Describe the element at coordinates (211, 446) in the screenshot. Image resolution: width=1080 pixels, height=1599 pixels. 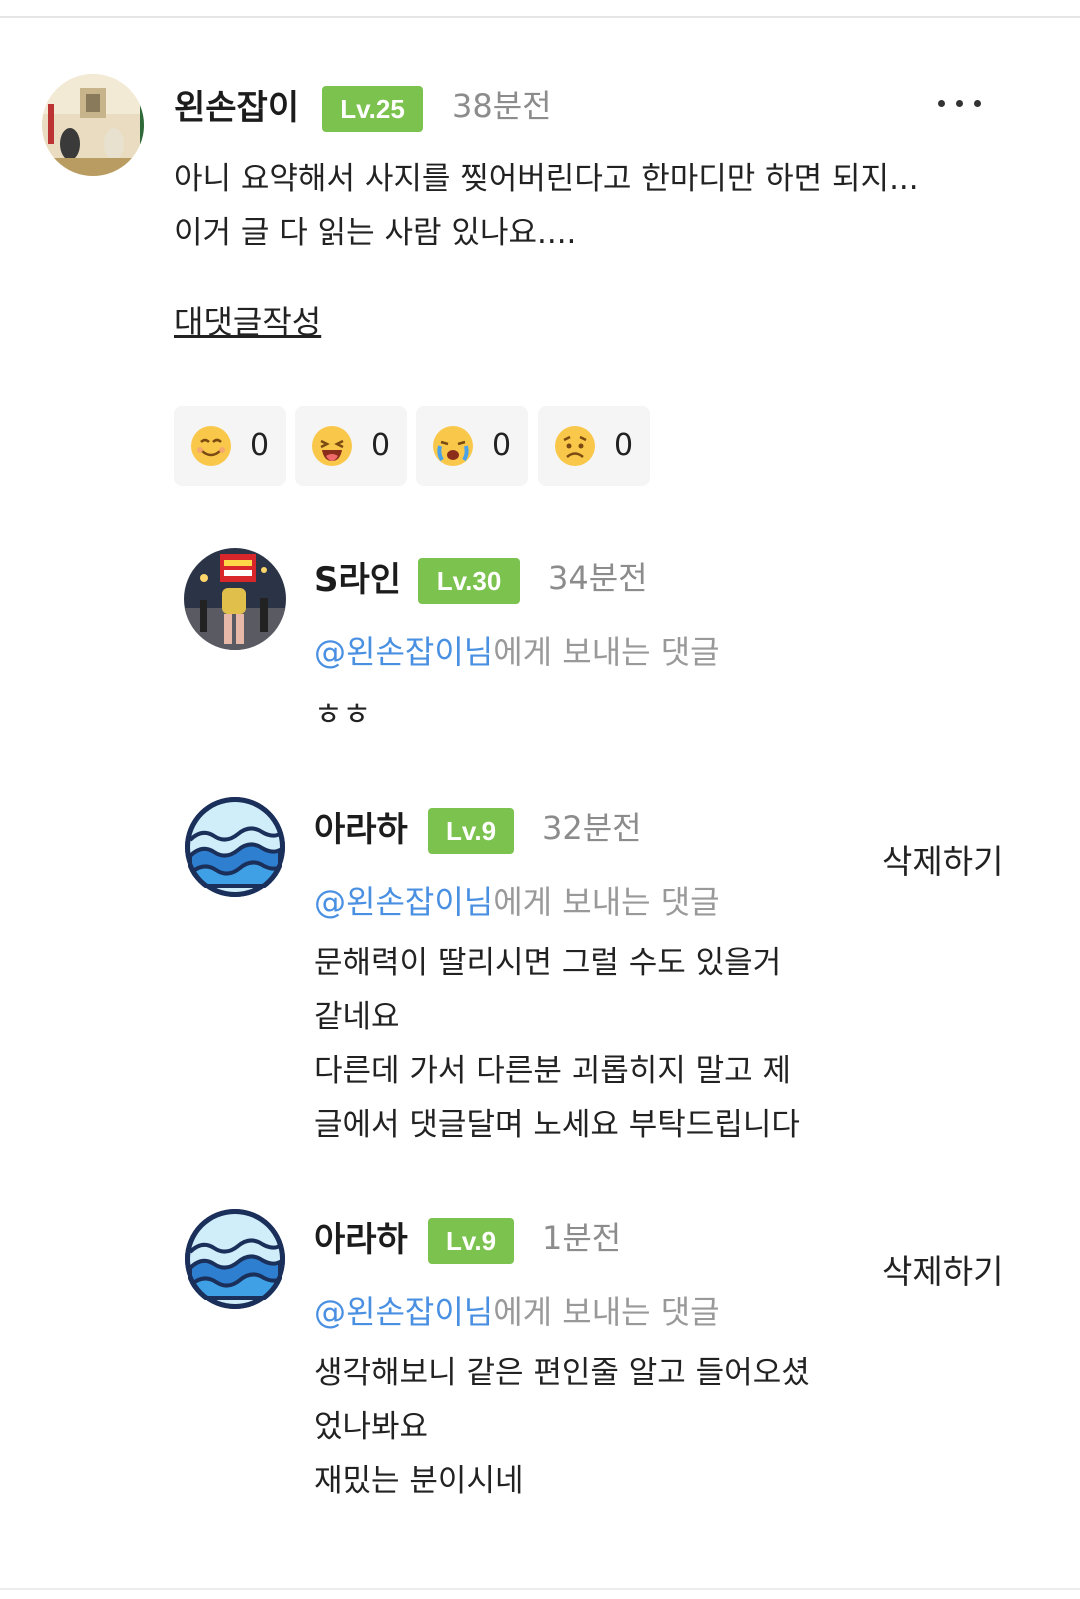
I see `smile-emoji-icon` at that location.